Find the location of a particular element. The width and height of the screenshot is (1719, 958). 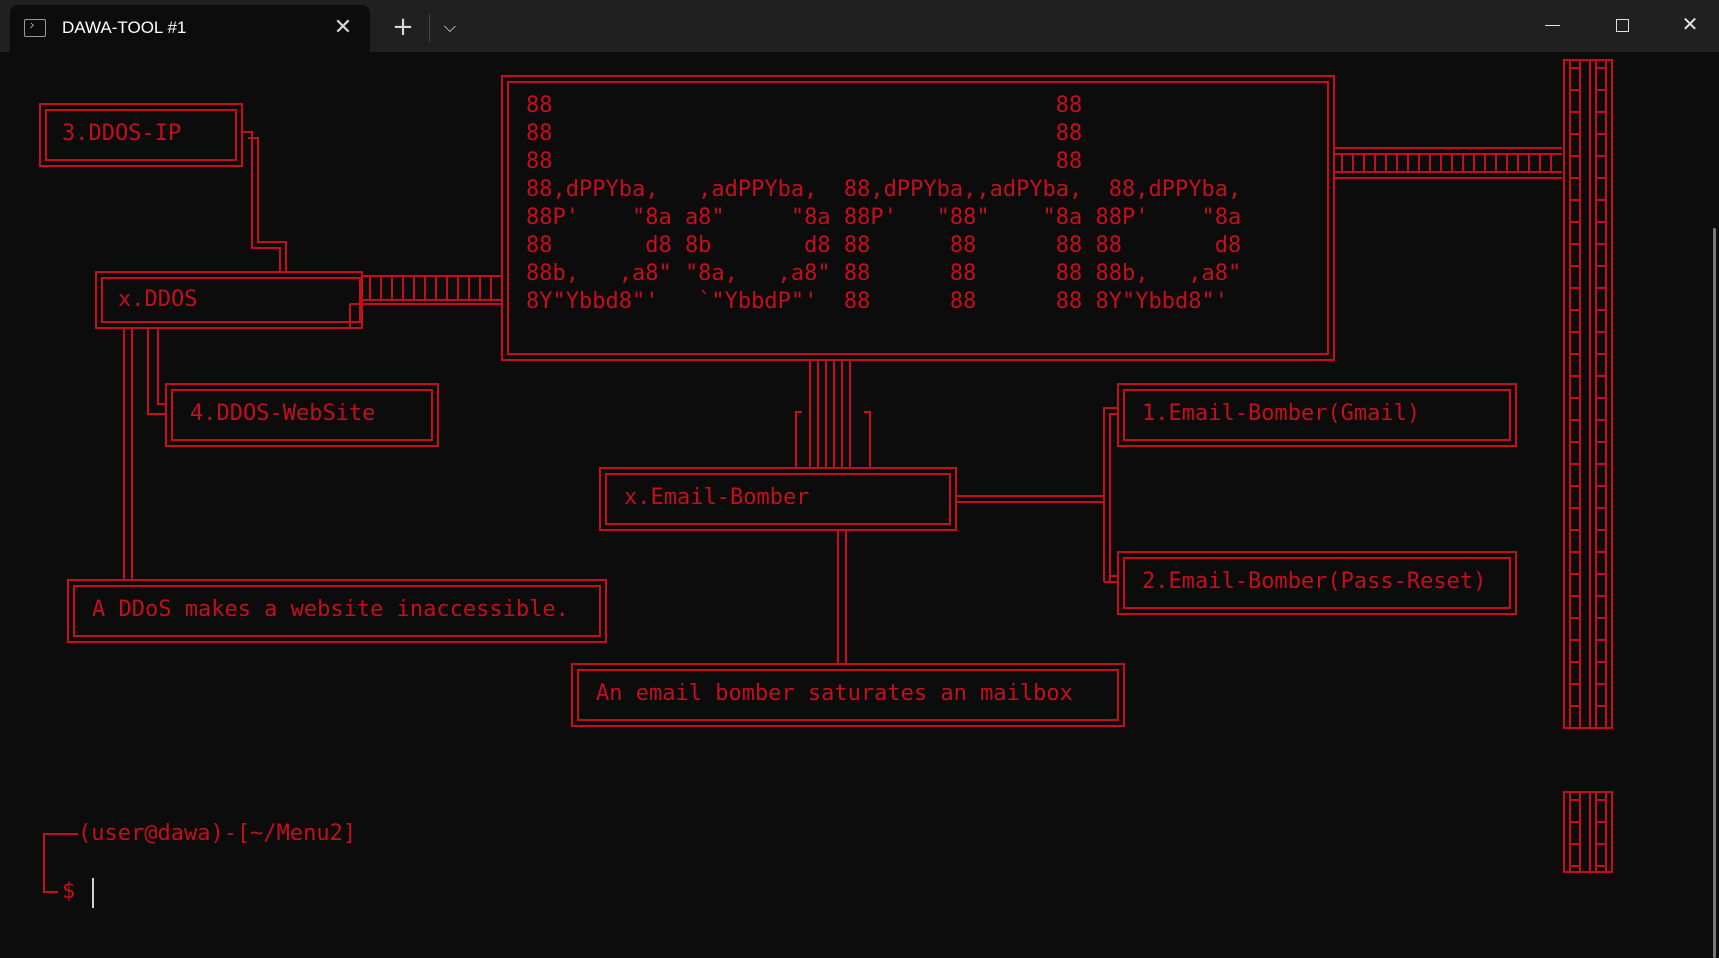

ddos-description: A DDoS makes a website inaccessible. is located at coordinates (330, 609).